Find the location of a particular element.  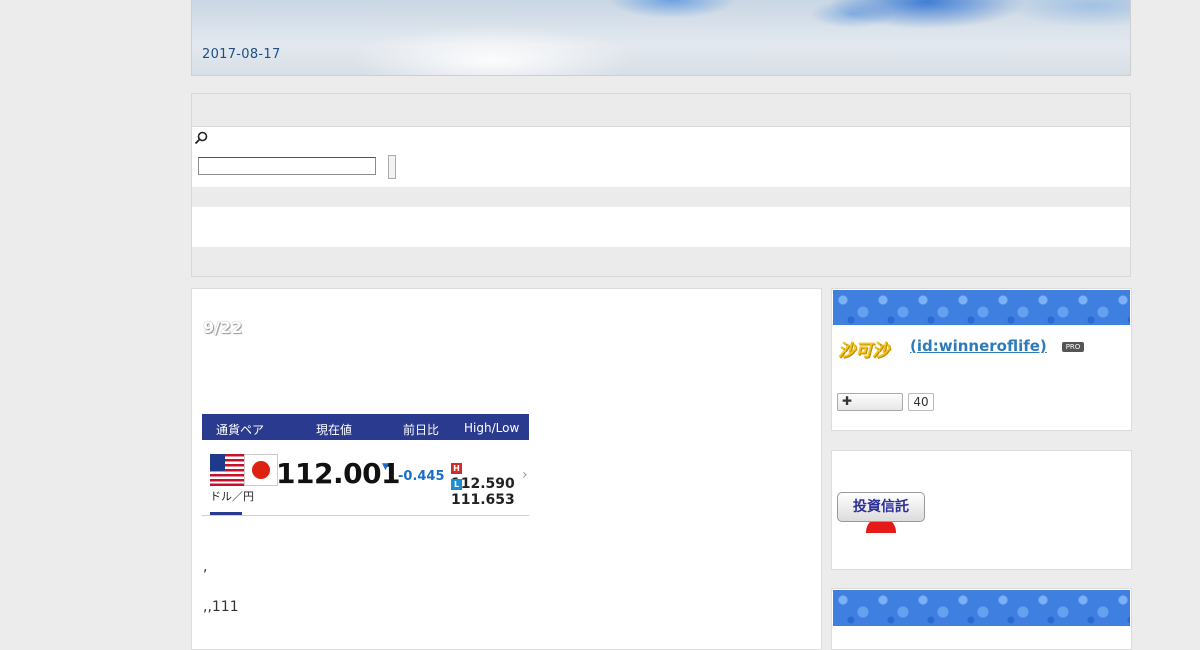

header-banner: 2017-08-17 is located at coordinates (661, 38).